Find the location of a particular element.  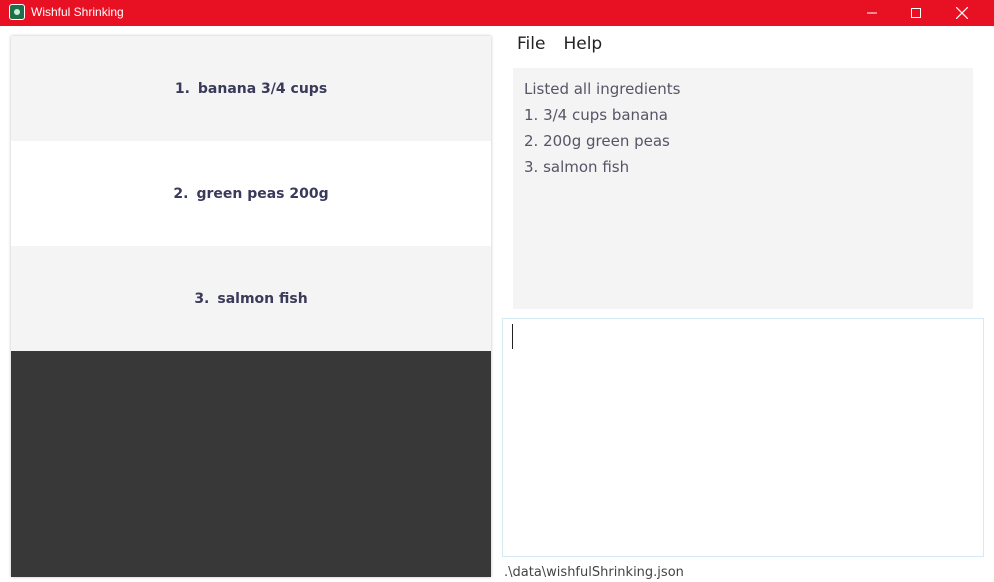

result-line: 3. salmon fish is located at coordinates (577, 167).